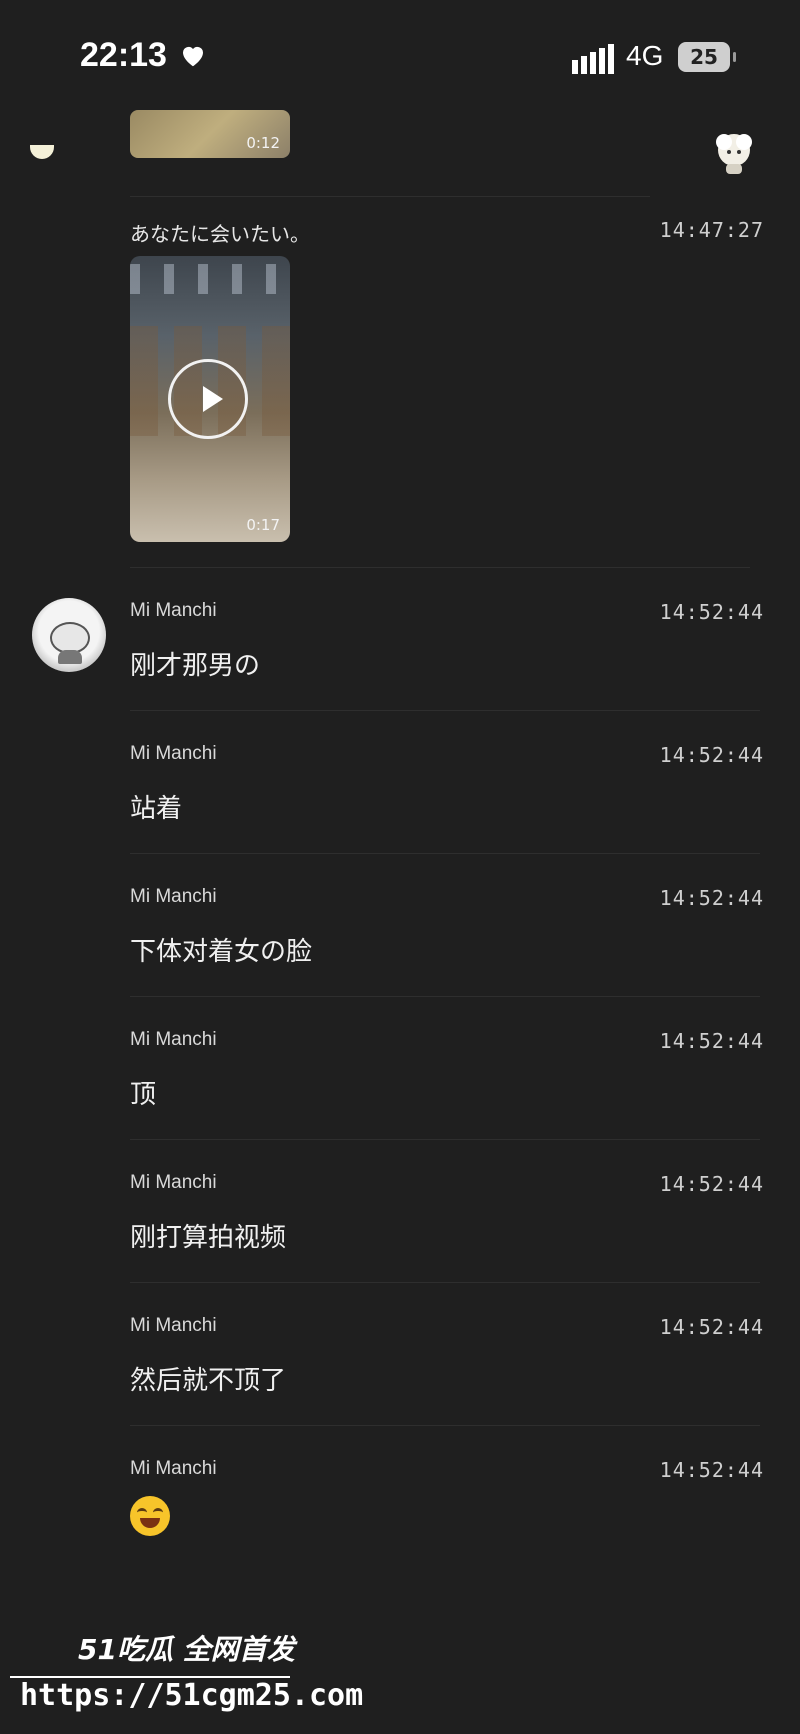 The image size is (800, 1734). Describe the element at coordinates (221, 952) in the screenshot. I see `message-text: 下体对着女の脸` at that location.